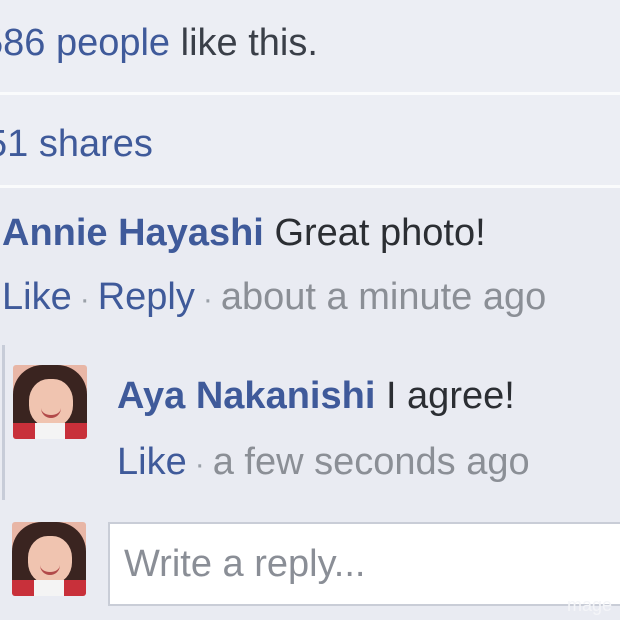 This screenshot has height=620, width=620. I want to click on comment-body: Annie Hayashi Great photo!, so click(244, 233).